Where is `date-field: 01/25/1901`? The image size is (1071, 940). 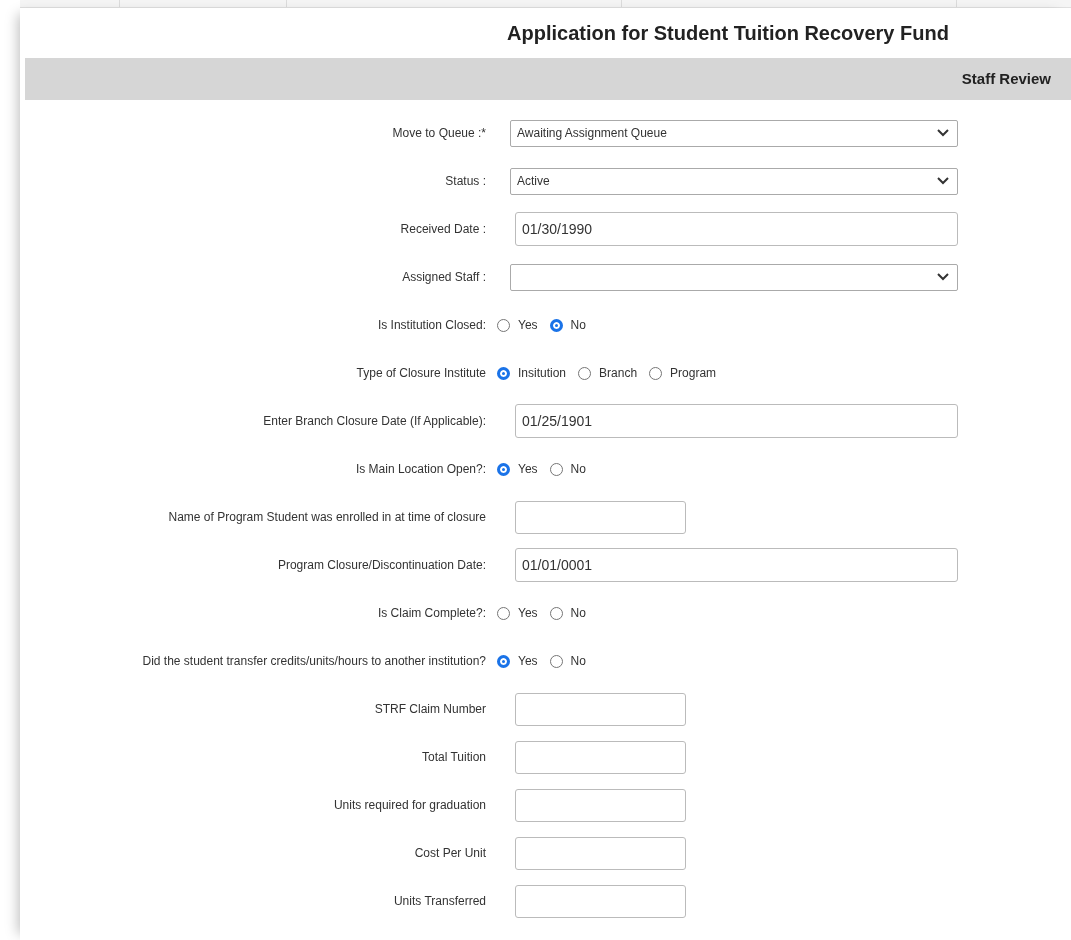 date-field: 01/25/1901 is located at coordinates (736, 421).